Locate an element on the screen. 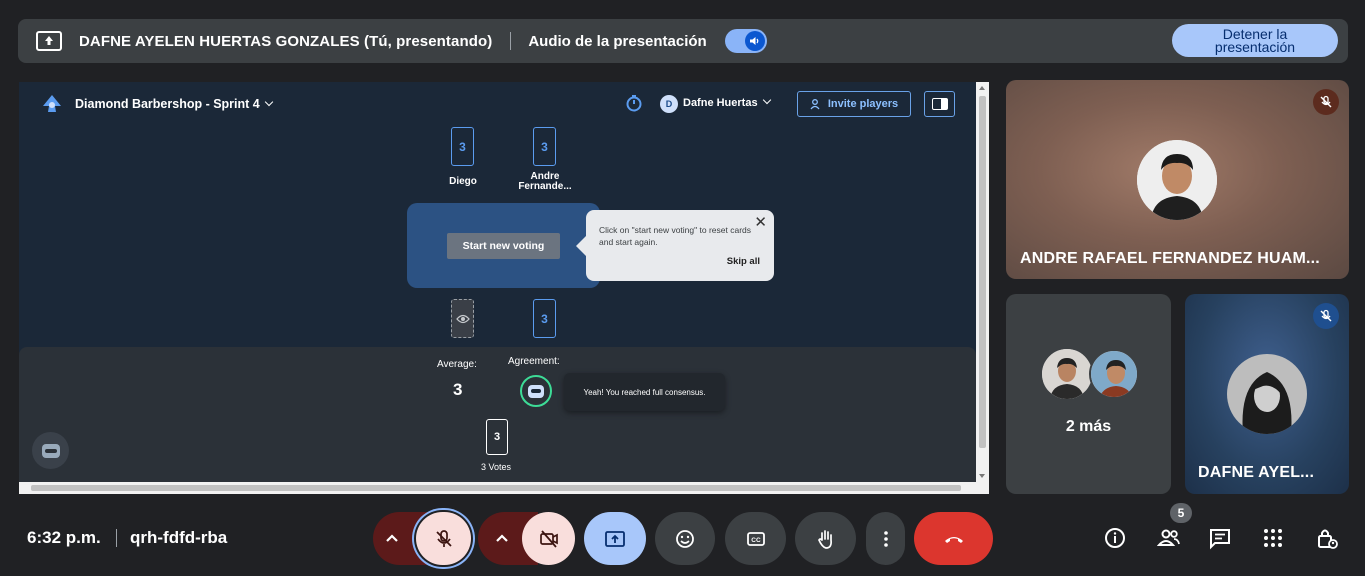 This screenshot has width=1365, height=576. info-icon is located at coordinates (1115, 538).